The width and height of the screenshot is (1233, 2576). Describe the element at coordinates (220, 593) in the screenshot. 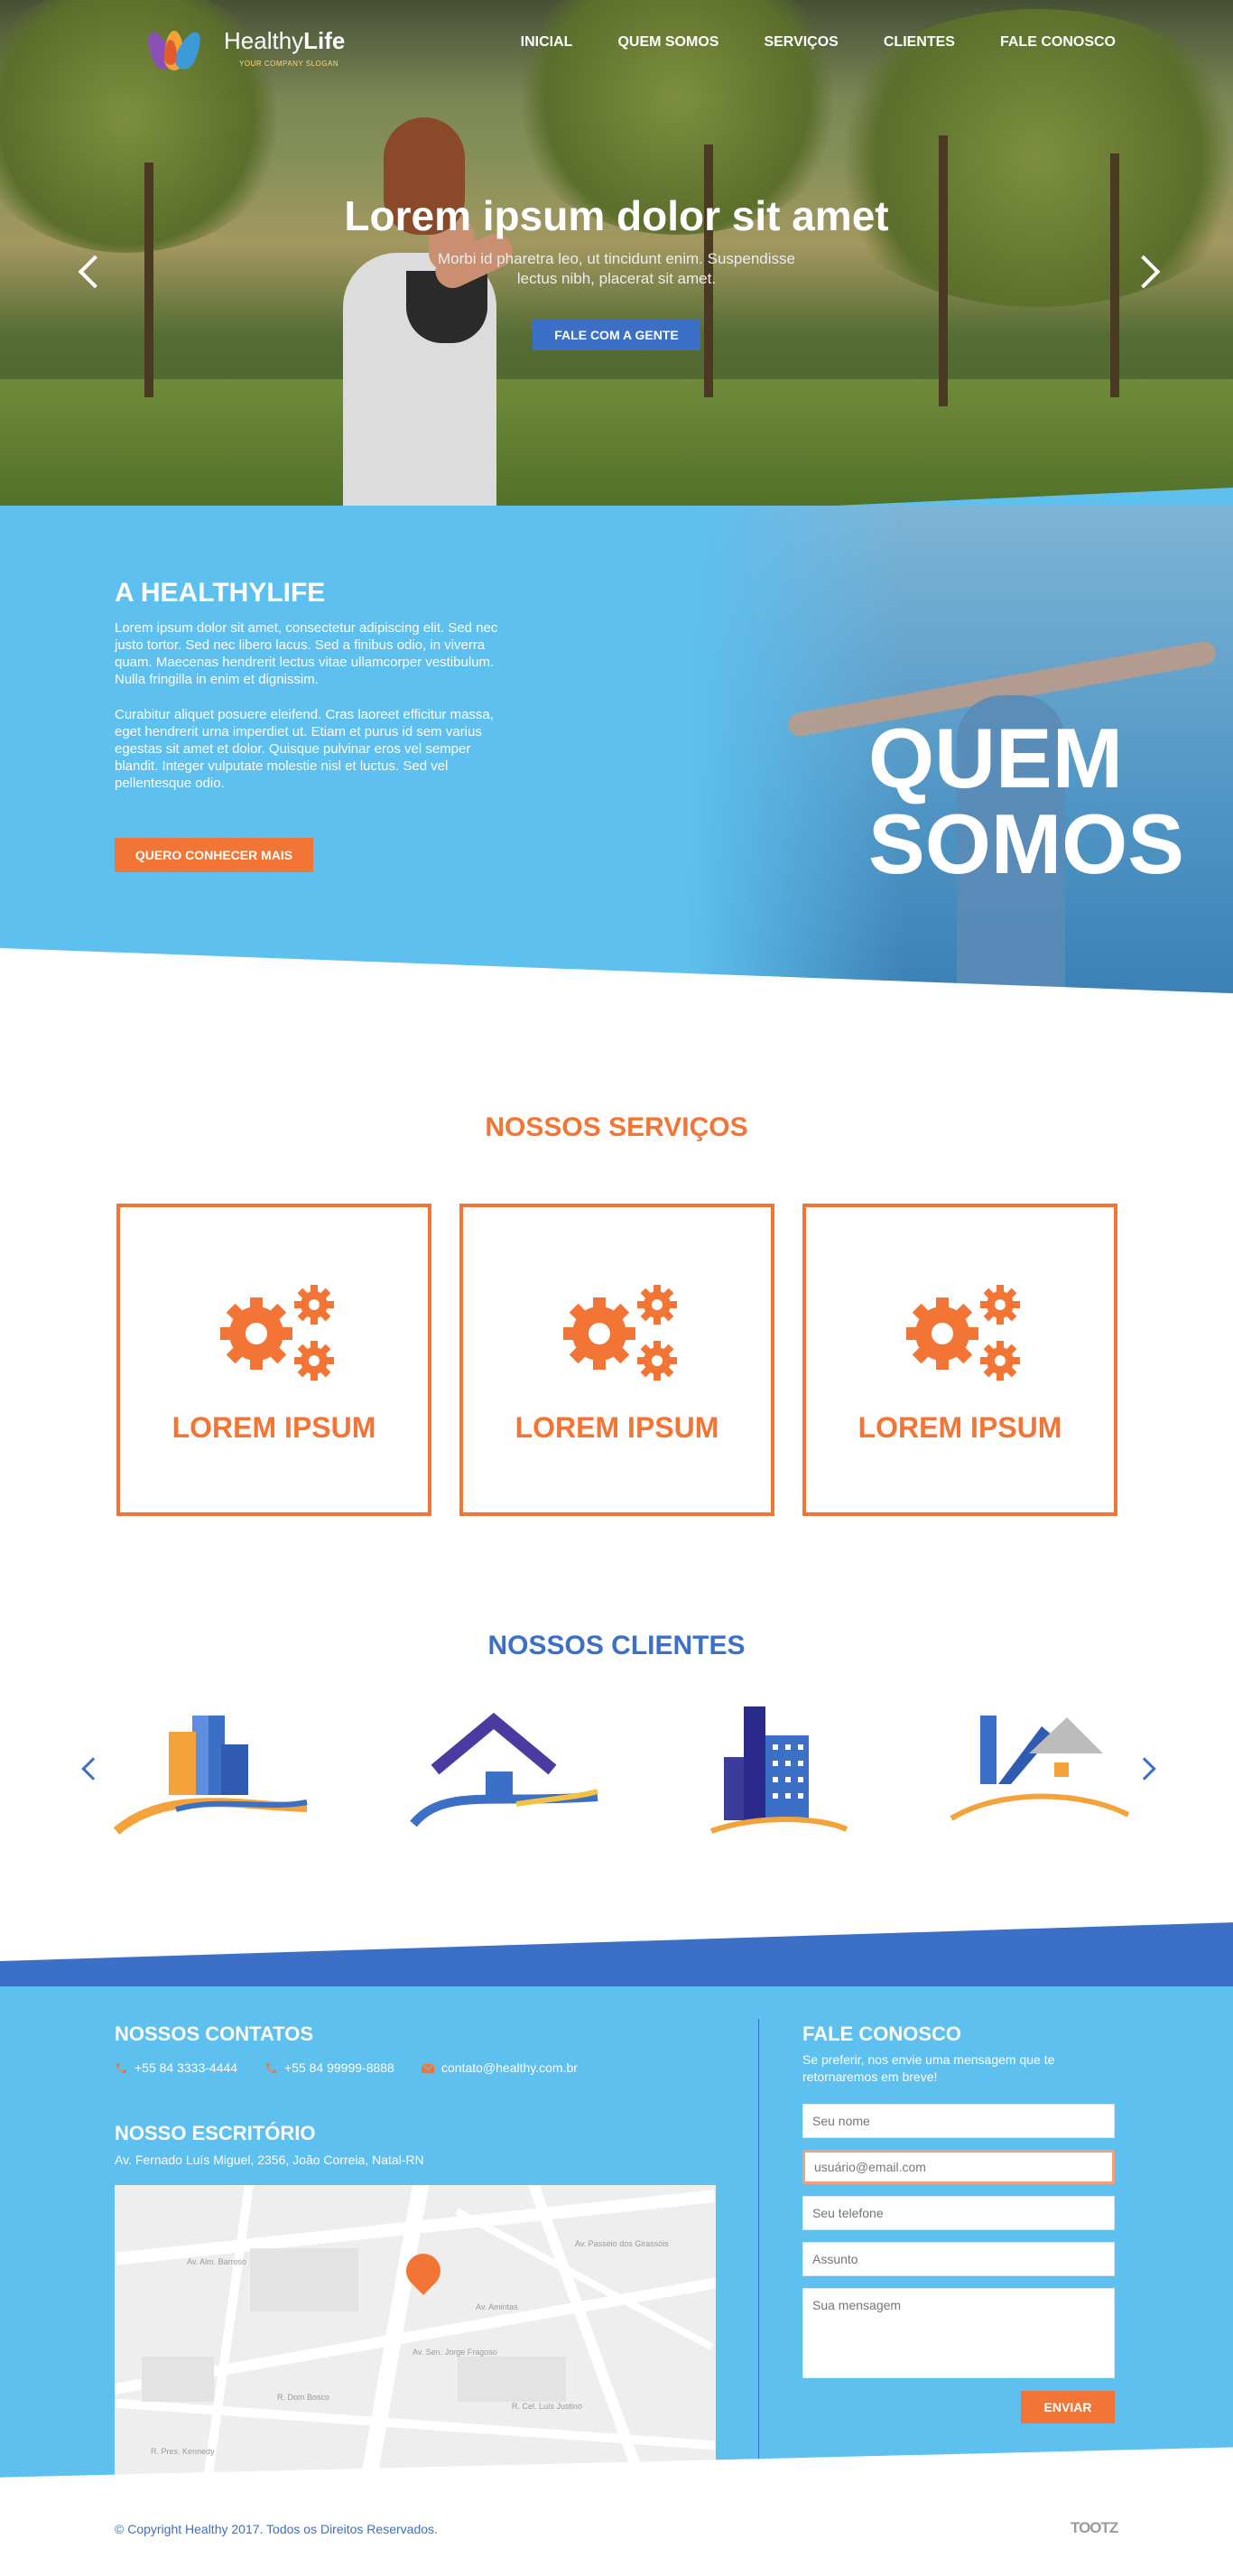

I see `about-title: A HEALTHYLIFE` at that location.